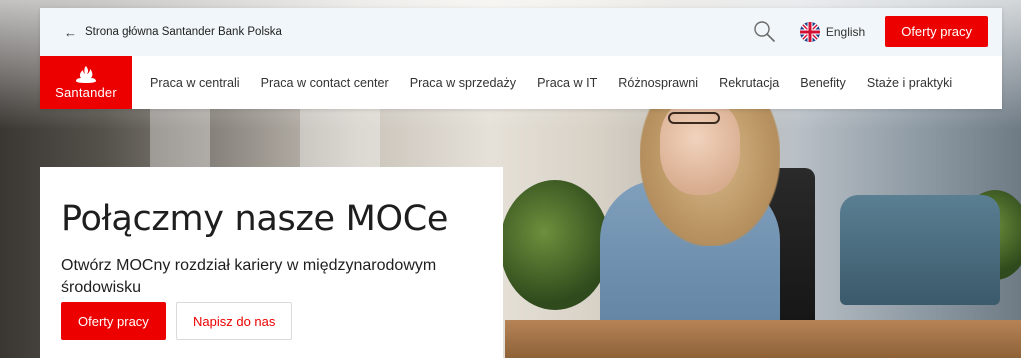  Describe the element at coordinates (234, 321) in the screenshot. I see `contact-us-button: Napisz do nas` at that location.